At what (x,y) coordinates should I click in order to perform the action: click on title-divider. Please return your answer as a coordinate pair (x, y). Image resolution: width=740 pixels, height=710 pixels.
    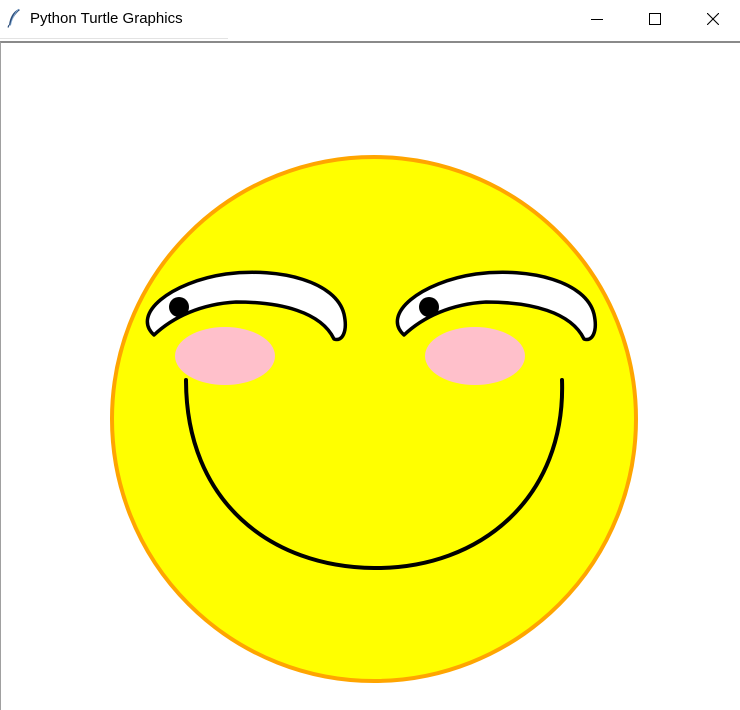
    Looking at the image, I should click on (114, 38).